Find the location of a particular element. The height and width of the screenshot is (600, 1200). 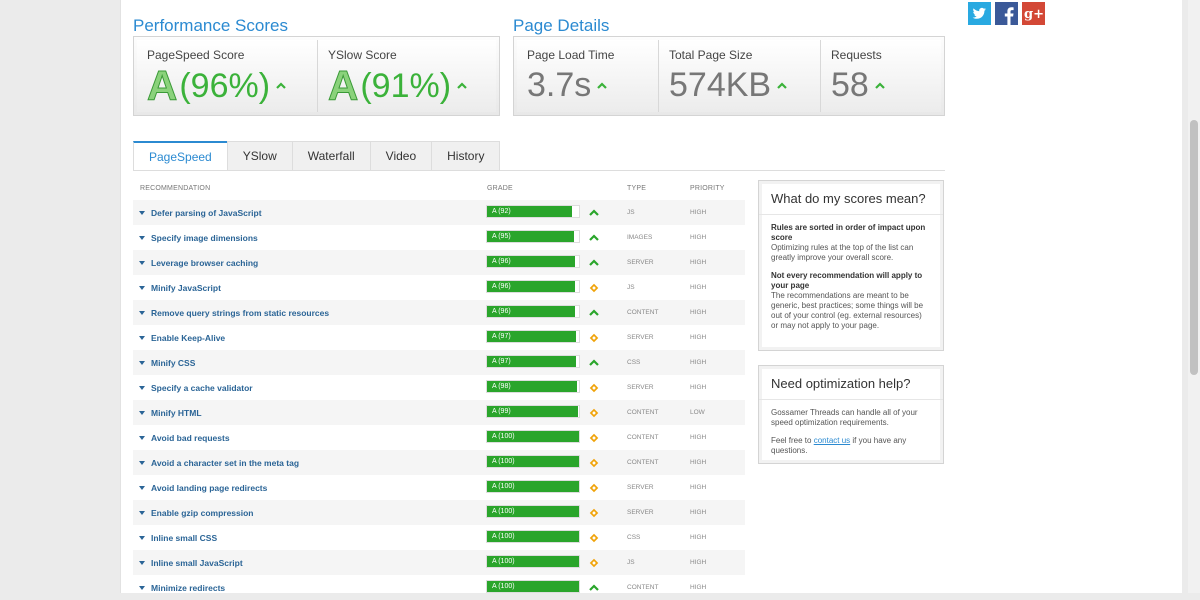

table-row: Enable gzip compression A (100) SERVER HIGH is located at coordinates (439, 512).